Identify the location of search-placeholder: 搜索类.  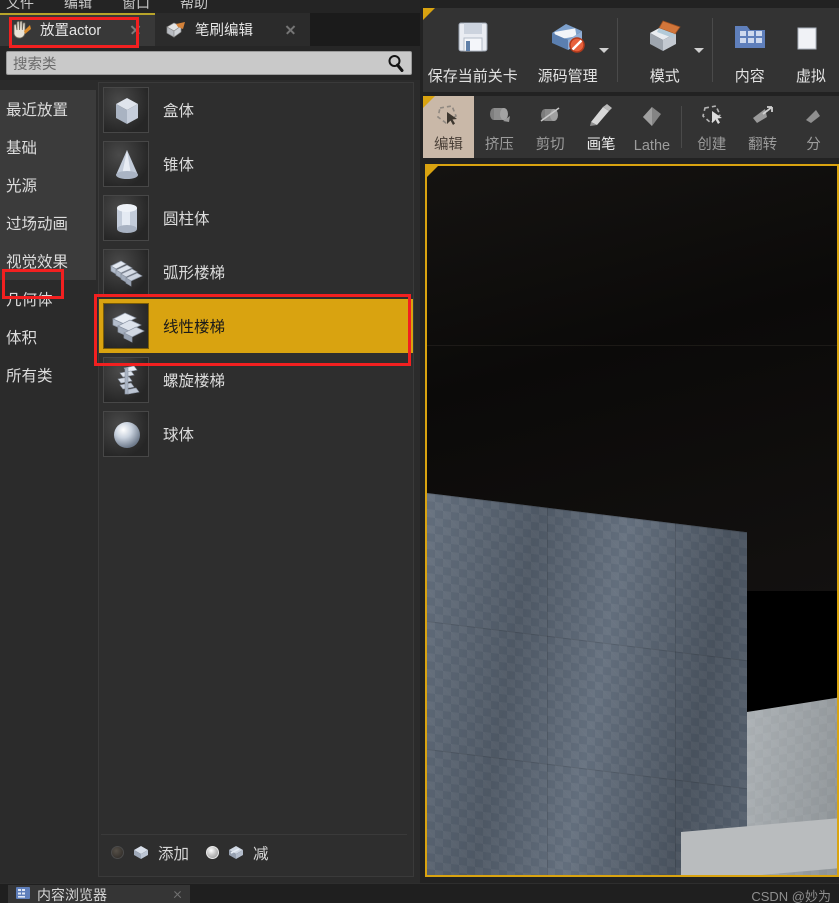
(35, 64).